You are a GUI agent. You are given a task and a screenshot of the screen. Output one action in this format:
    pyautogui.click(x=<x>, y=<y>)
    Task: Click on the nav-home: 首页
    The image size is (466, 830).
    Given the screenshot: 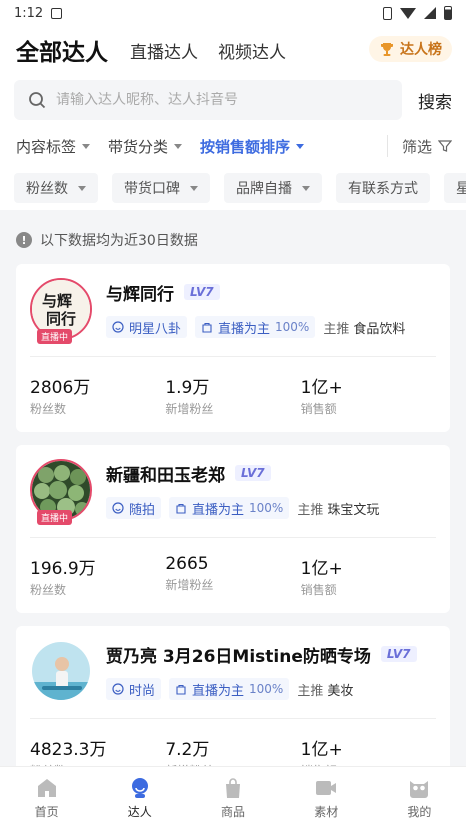 What is the action you would take?
    pyautogui.click(x=46, y=798)
    